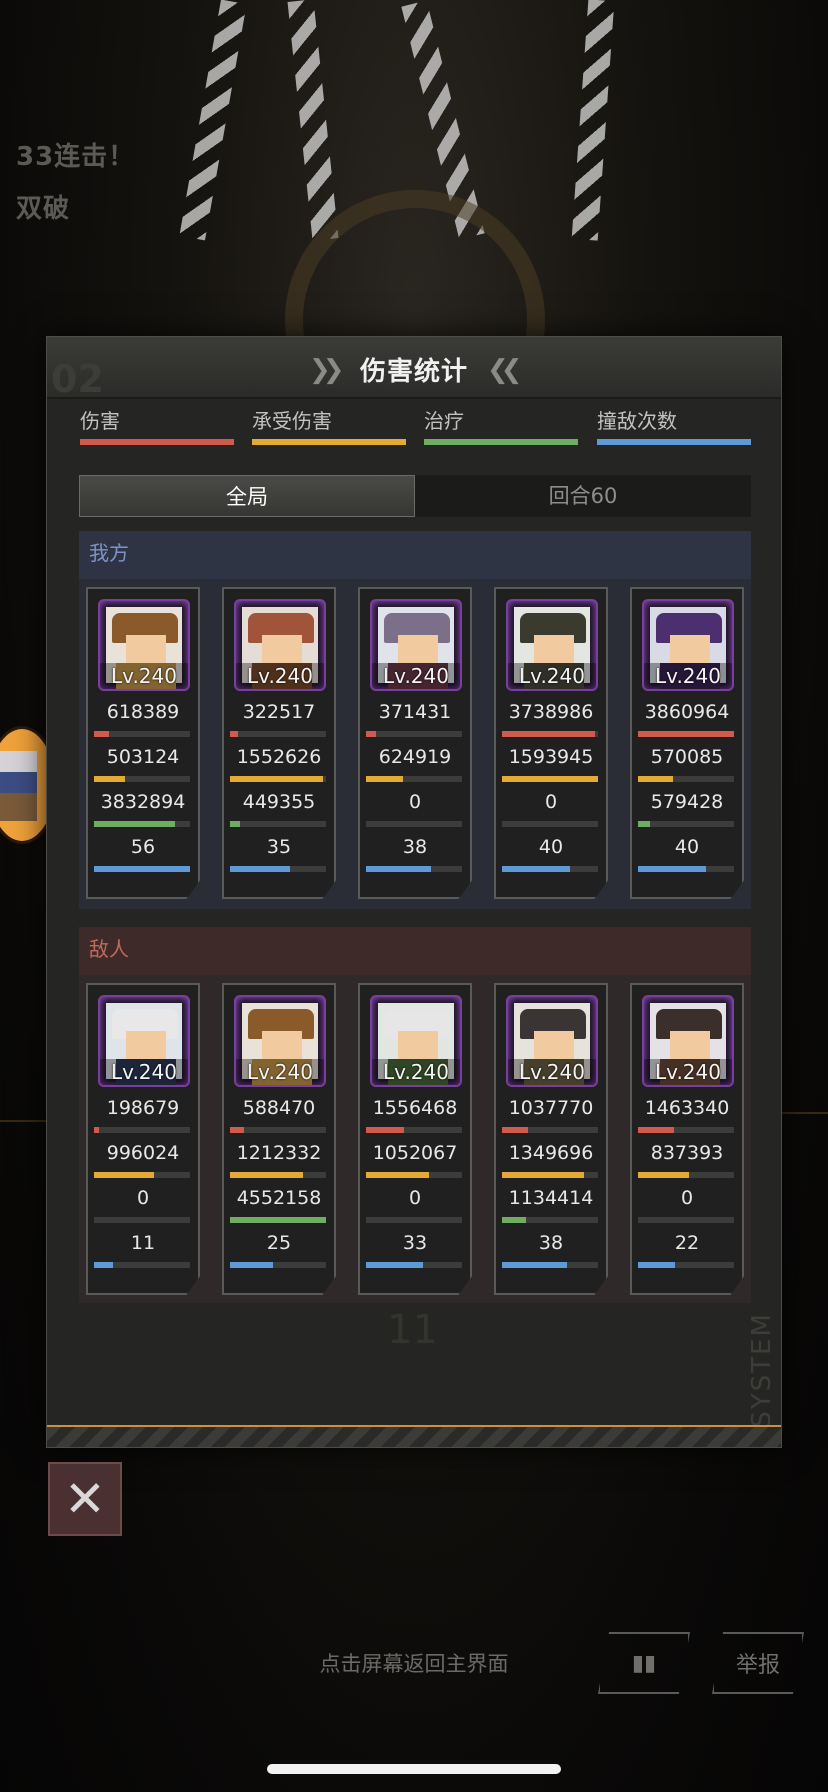 The height and width of the screenshot is (1792, 828). I want to click on hits-value: 22, so click(687, 1243).